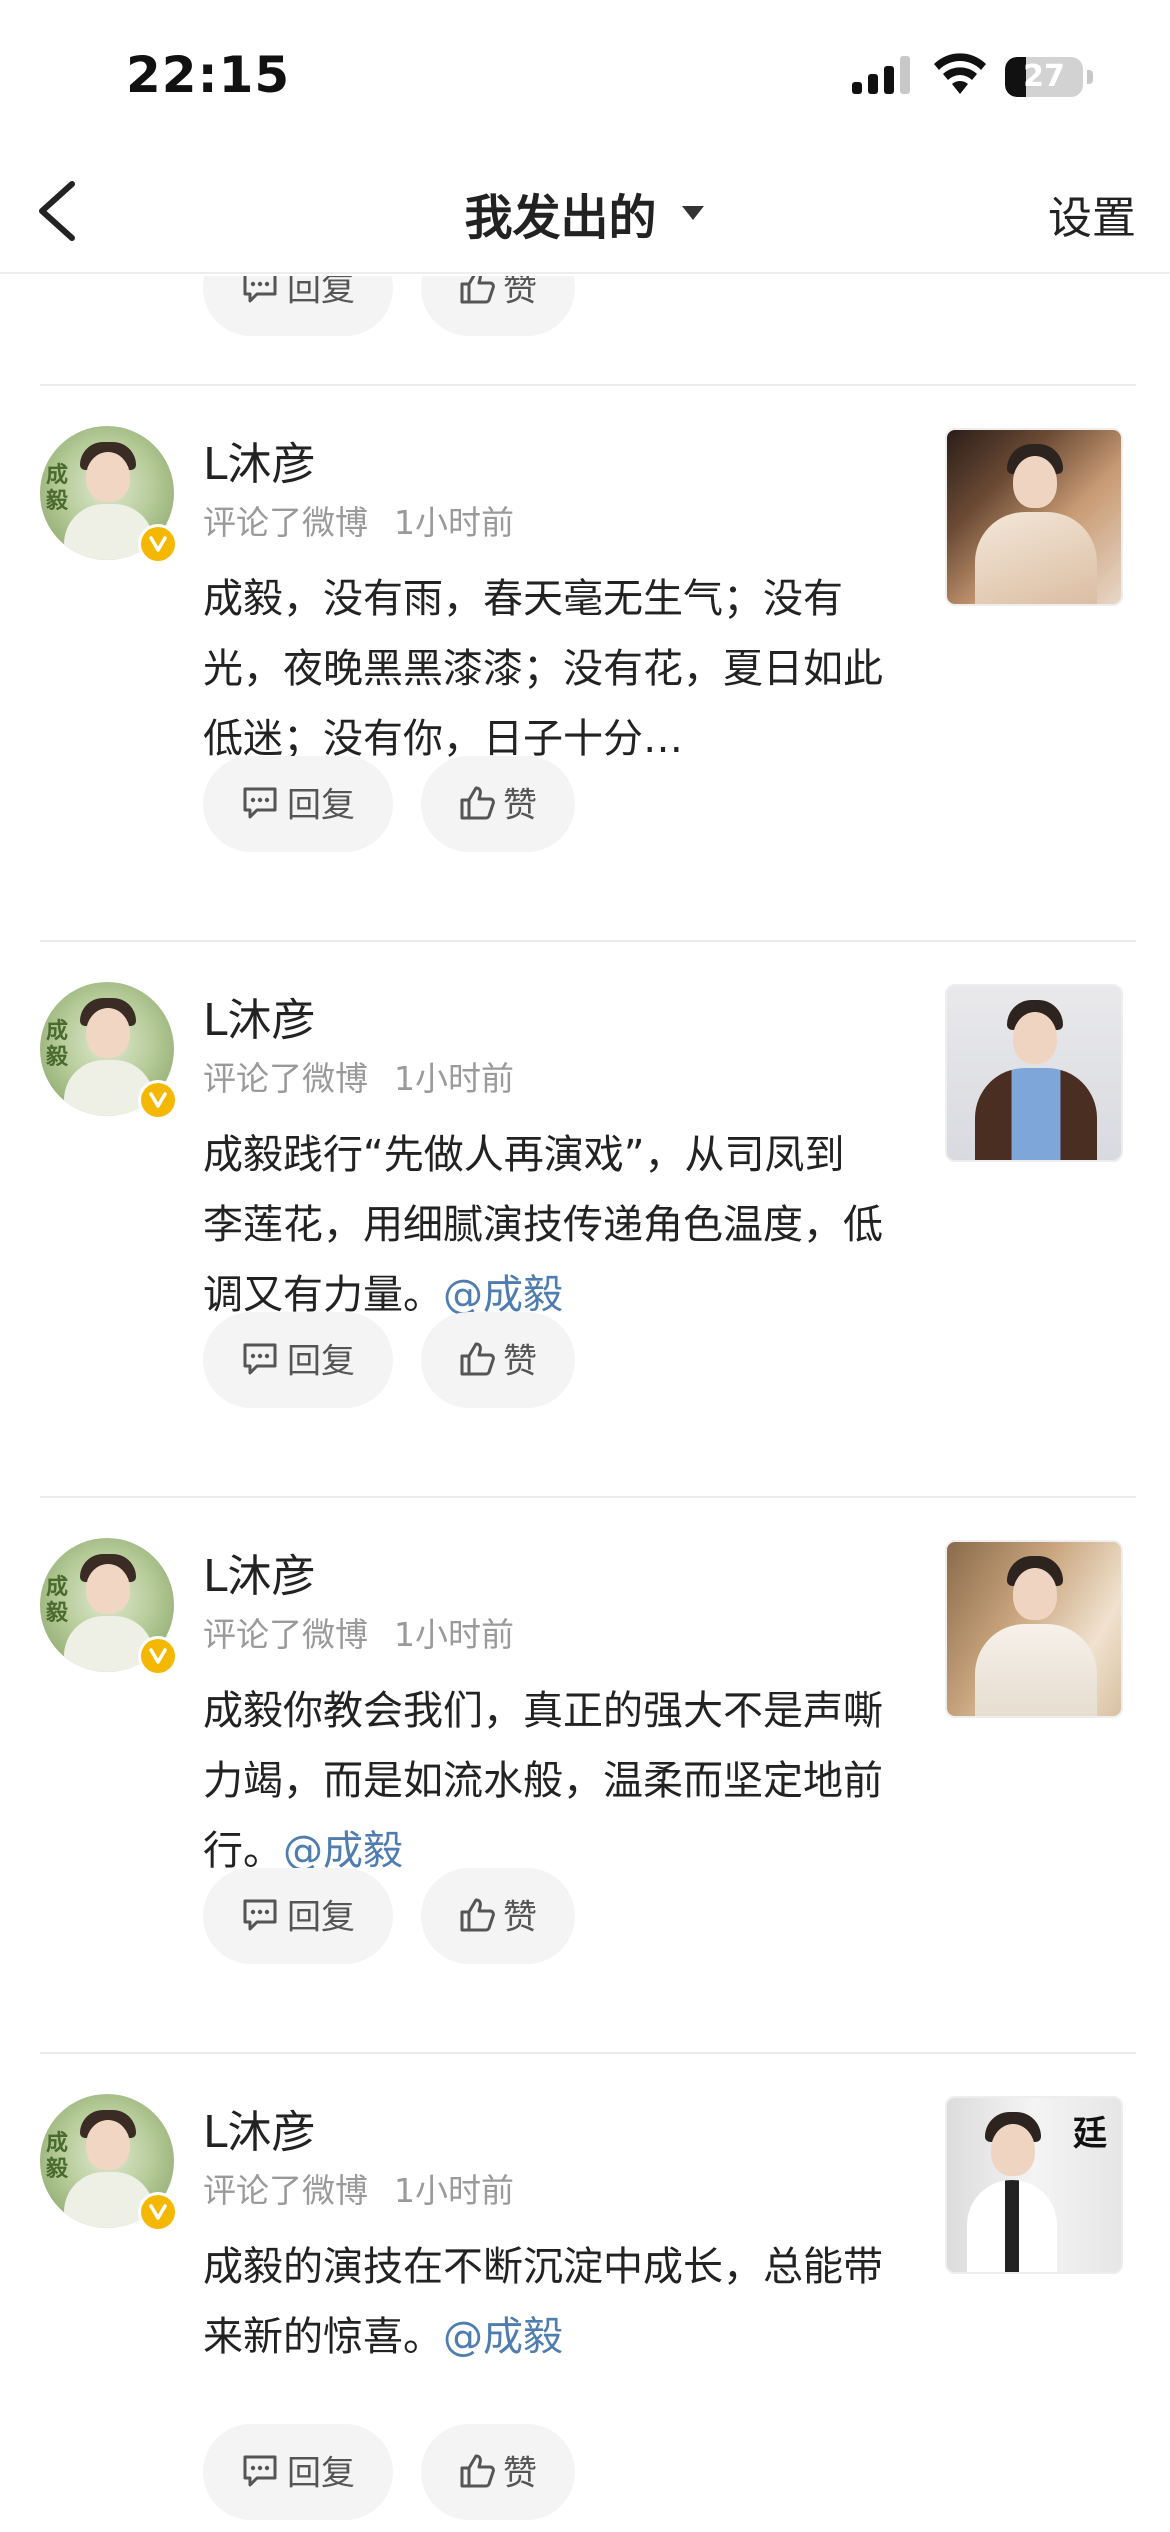  I want to click on page-title: 我发出的, so click(560, 218).